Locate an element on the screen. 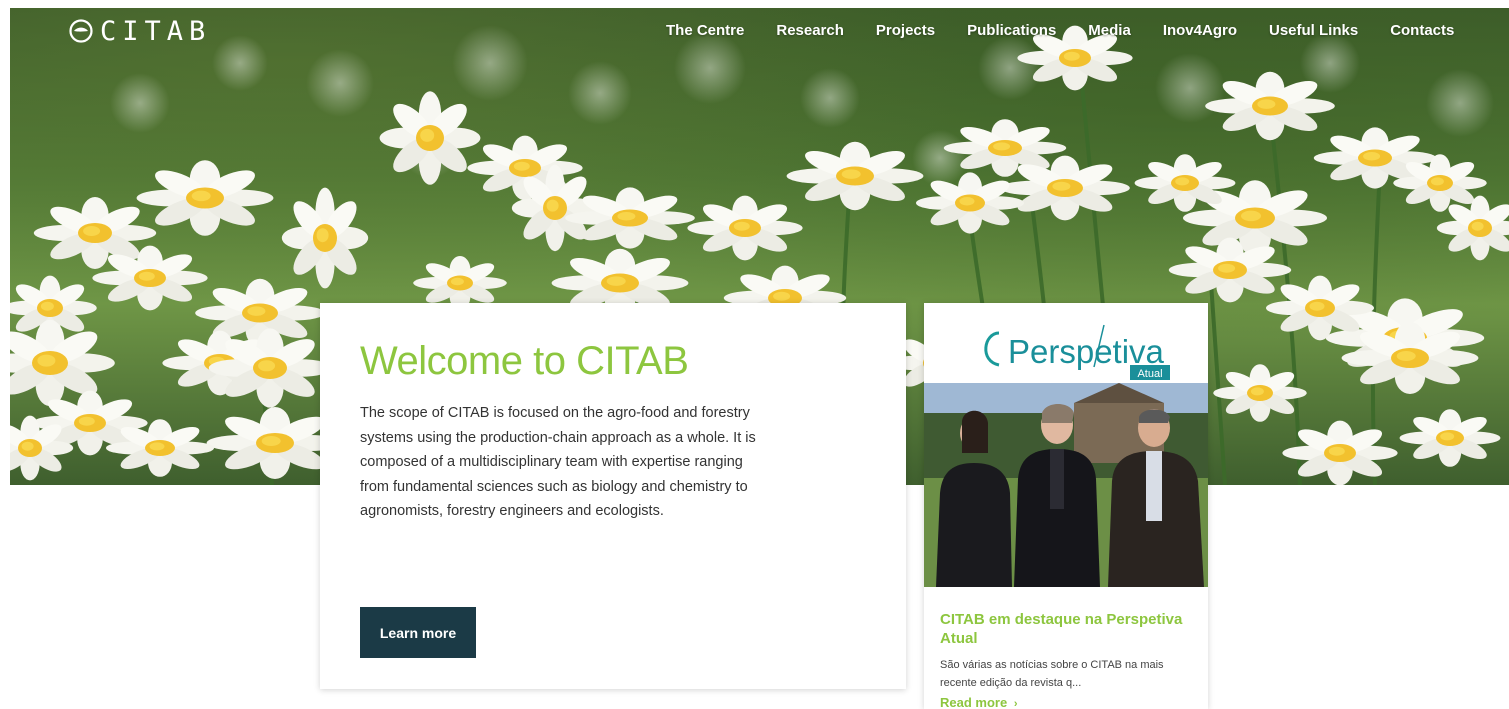 This screenshot has height=709, width=1509. news-title: CITAB em destaque na Perspetiva Atual is located at coordinates (1065, 629).